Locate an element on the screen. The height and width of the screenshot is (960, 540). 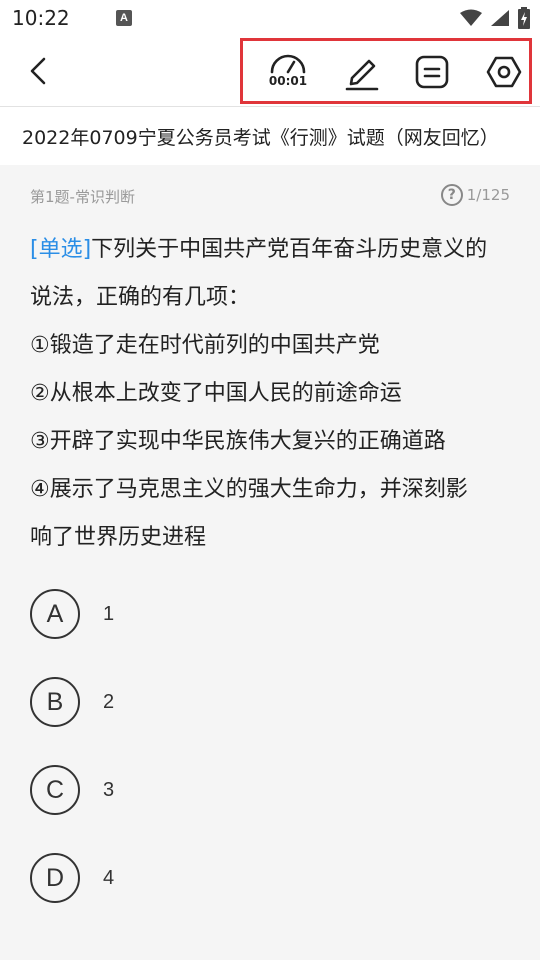
timer-button: 00:01 is located at coordinates (288, 73).